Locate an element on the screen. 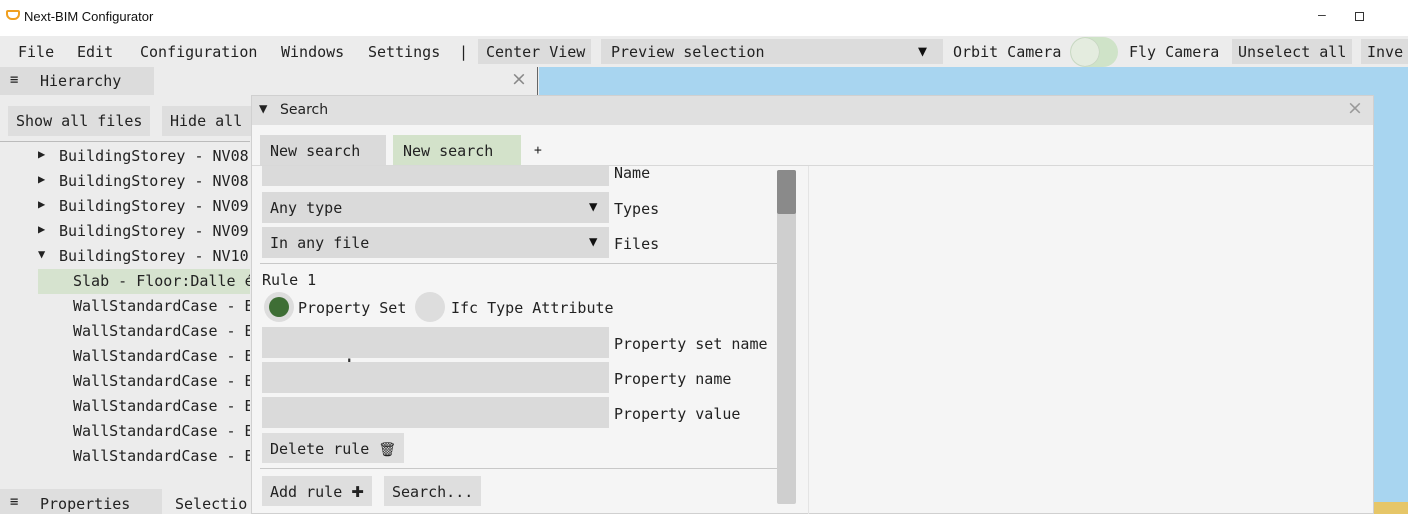 This screenshot has width=1408, height=514. bottom-tab-bar: ≡ Properties Selectio is located at coordinates (125, 501).